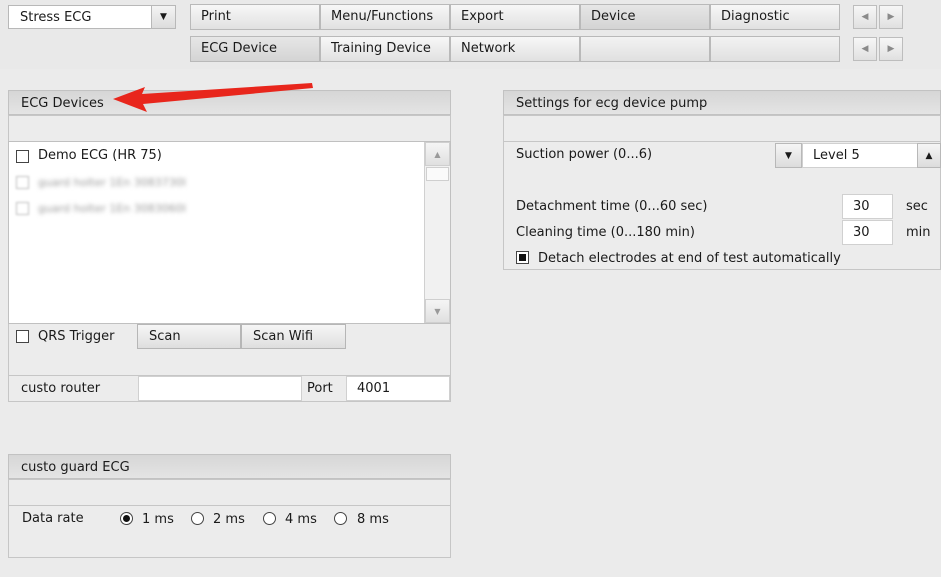  I want to click on cleaning-time-label: Cleaning time (0...180 min), so click(605, 232).